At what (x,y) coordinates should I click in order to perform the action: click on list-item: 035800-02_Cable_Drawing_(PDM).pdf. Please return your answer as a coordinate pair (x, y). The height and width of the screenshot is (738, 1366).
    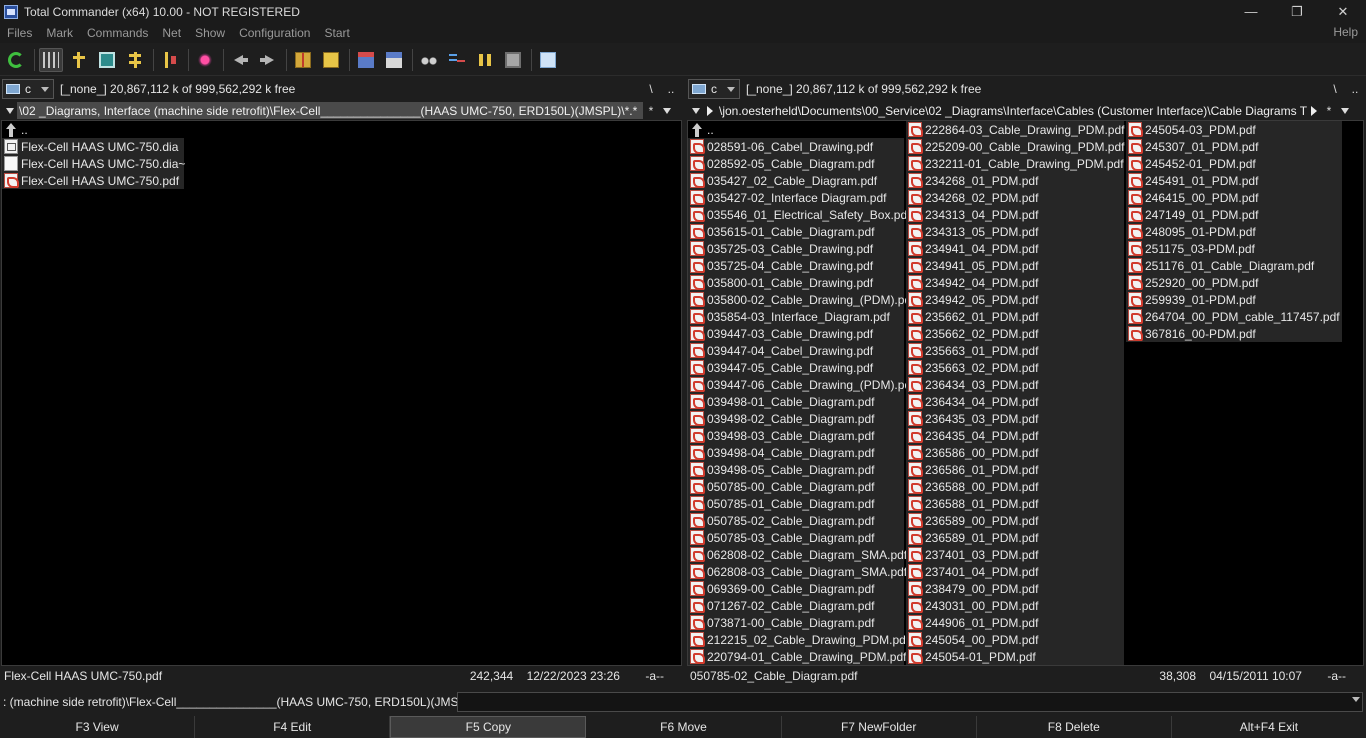
    Looking at the image, I should click on (801, 299).